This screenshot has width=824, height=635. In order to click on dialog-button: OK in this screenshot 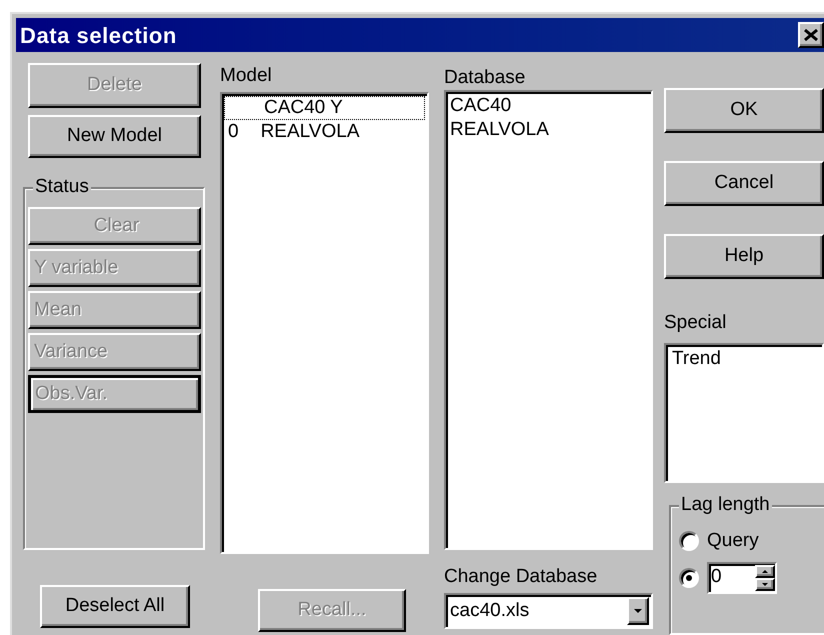, I will do `click(744, 110)`.